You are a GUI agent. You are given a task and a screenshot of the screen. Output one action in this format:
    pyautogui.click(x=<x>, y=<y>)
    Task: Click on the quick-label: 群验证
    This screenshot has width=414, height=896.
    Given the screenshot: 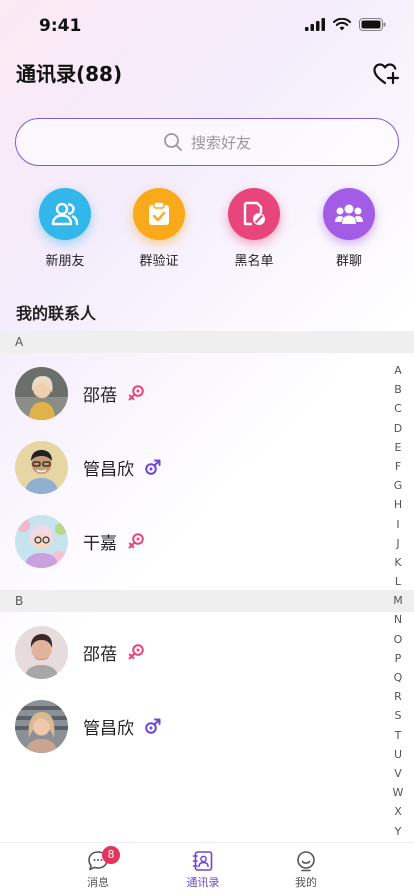 What is the action you would take?
    pyautogui.click(x=159, y=261)
    